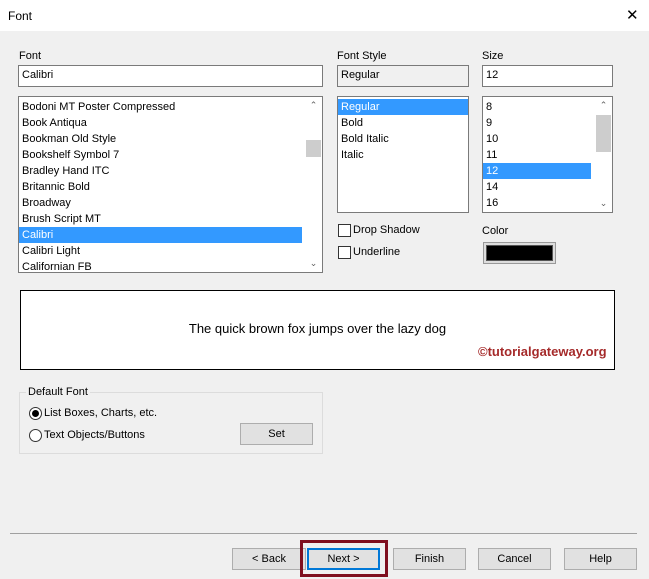  What do you see at coordinates (323, 533) in the screenshot?
I see `separator` at bounding box center [323, 533].